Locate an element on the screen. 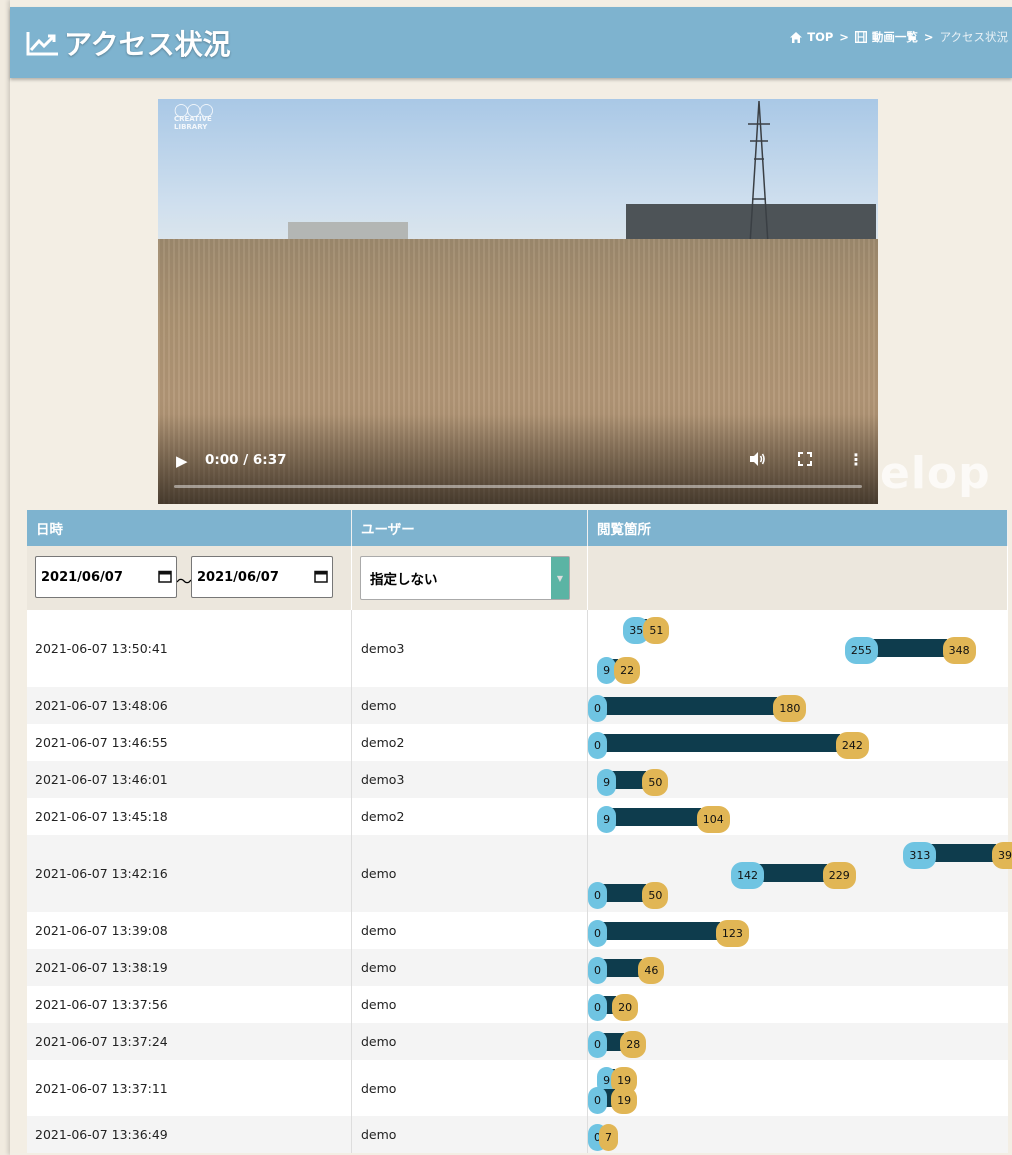 The image size is (1012, 1155). table-row: 2021-06-07 13:46:01 demo3 9 50 is located at coordinates (517, 779).